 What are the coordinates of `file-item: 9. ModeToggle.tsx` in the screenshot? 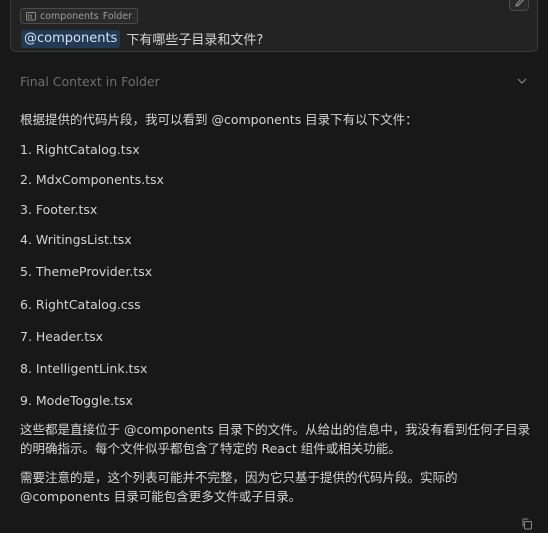 It's located at (76, 400).